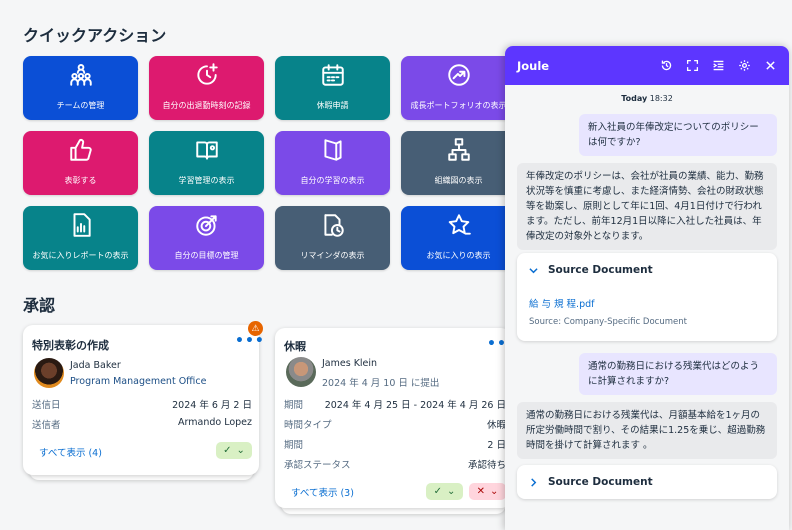  What do you see at coordinates (70, 345) in the screenshot?
I see `card-title: 特別表彰の作成` at bounding box center [70, 345].